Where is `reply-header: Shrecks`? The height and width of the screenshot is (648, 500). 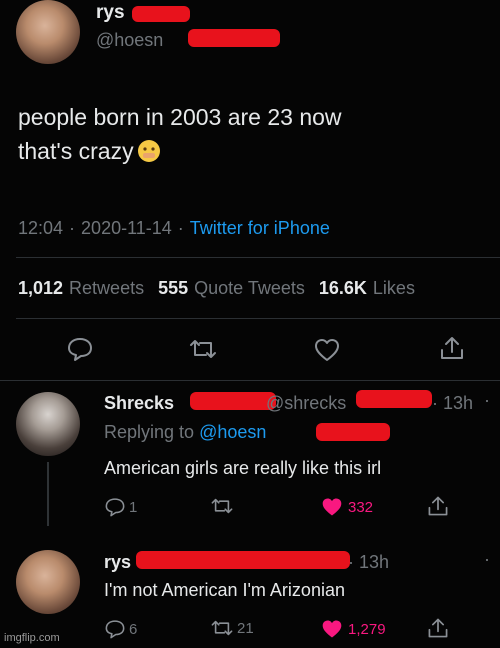
reply-header: Shrecks is located at coordinates (139, 403).